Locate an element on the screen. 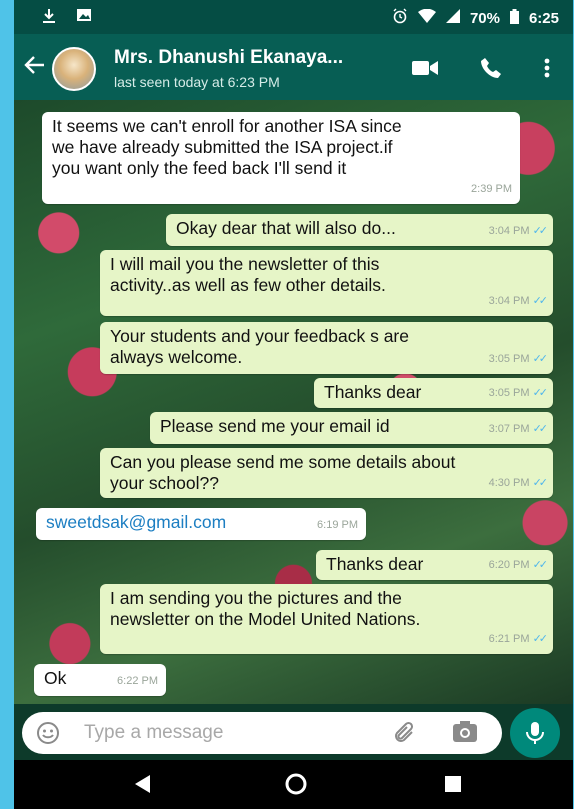 This screenshot has height=809, width=574. message-text: activity..as well as few other details. is located at coordinates (248, 285).